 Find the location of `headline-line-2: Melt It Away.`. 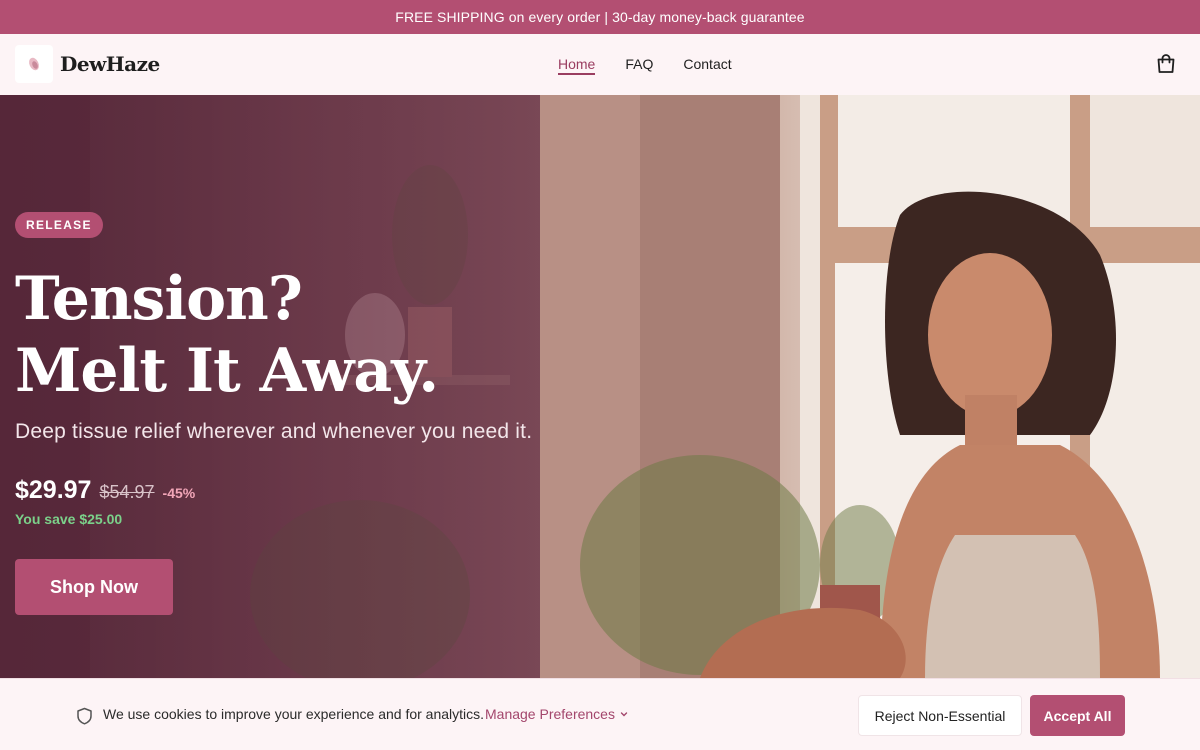

headline-line-2: Melt It Away. is located at coordinates (227, 371).